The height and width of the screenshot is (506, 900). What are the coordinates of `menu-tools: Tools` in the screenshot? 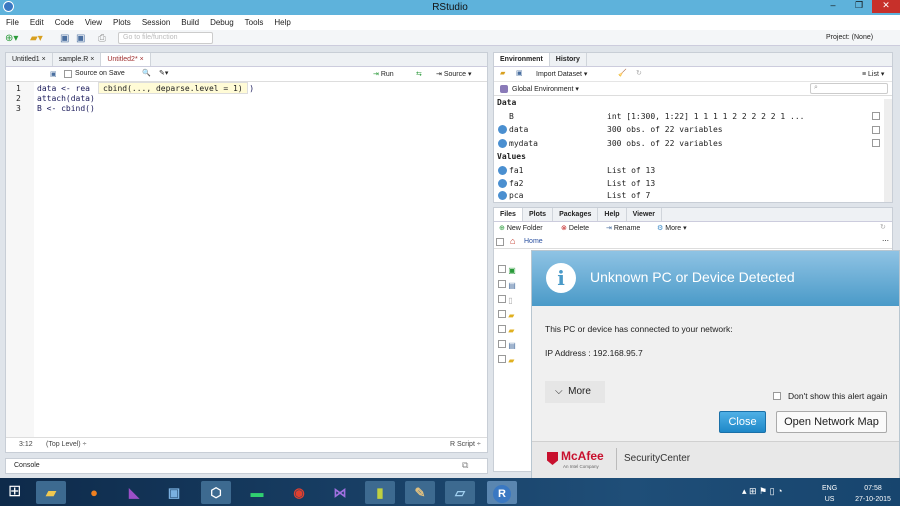 It's located at (254, 22).